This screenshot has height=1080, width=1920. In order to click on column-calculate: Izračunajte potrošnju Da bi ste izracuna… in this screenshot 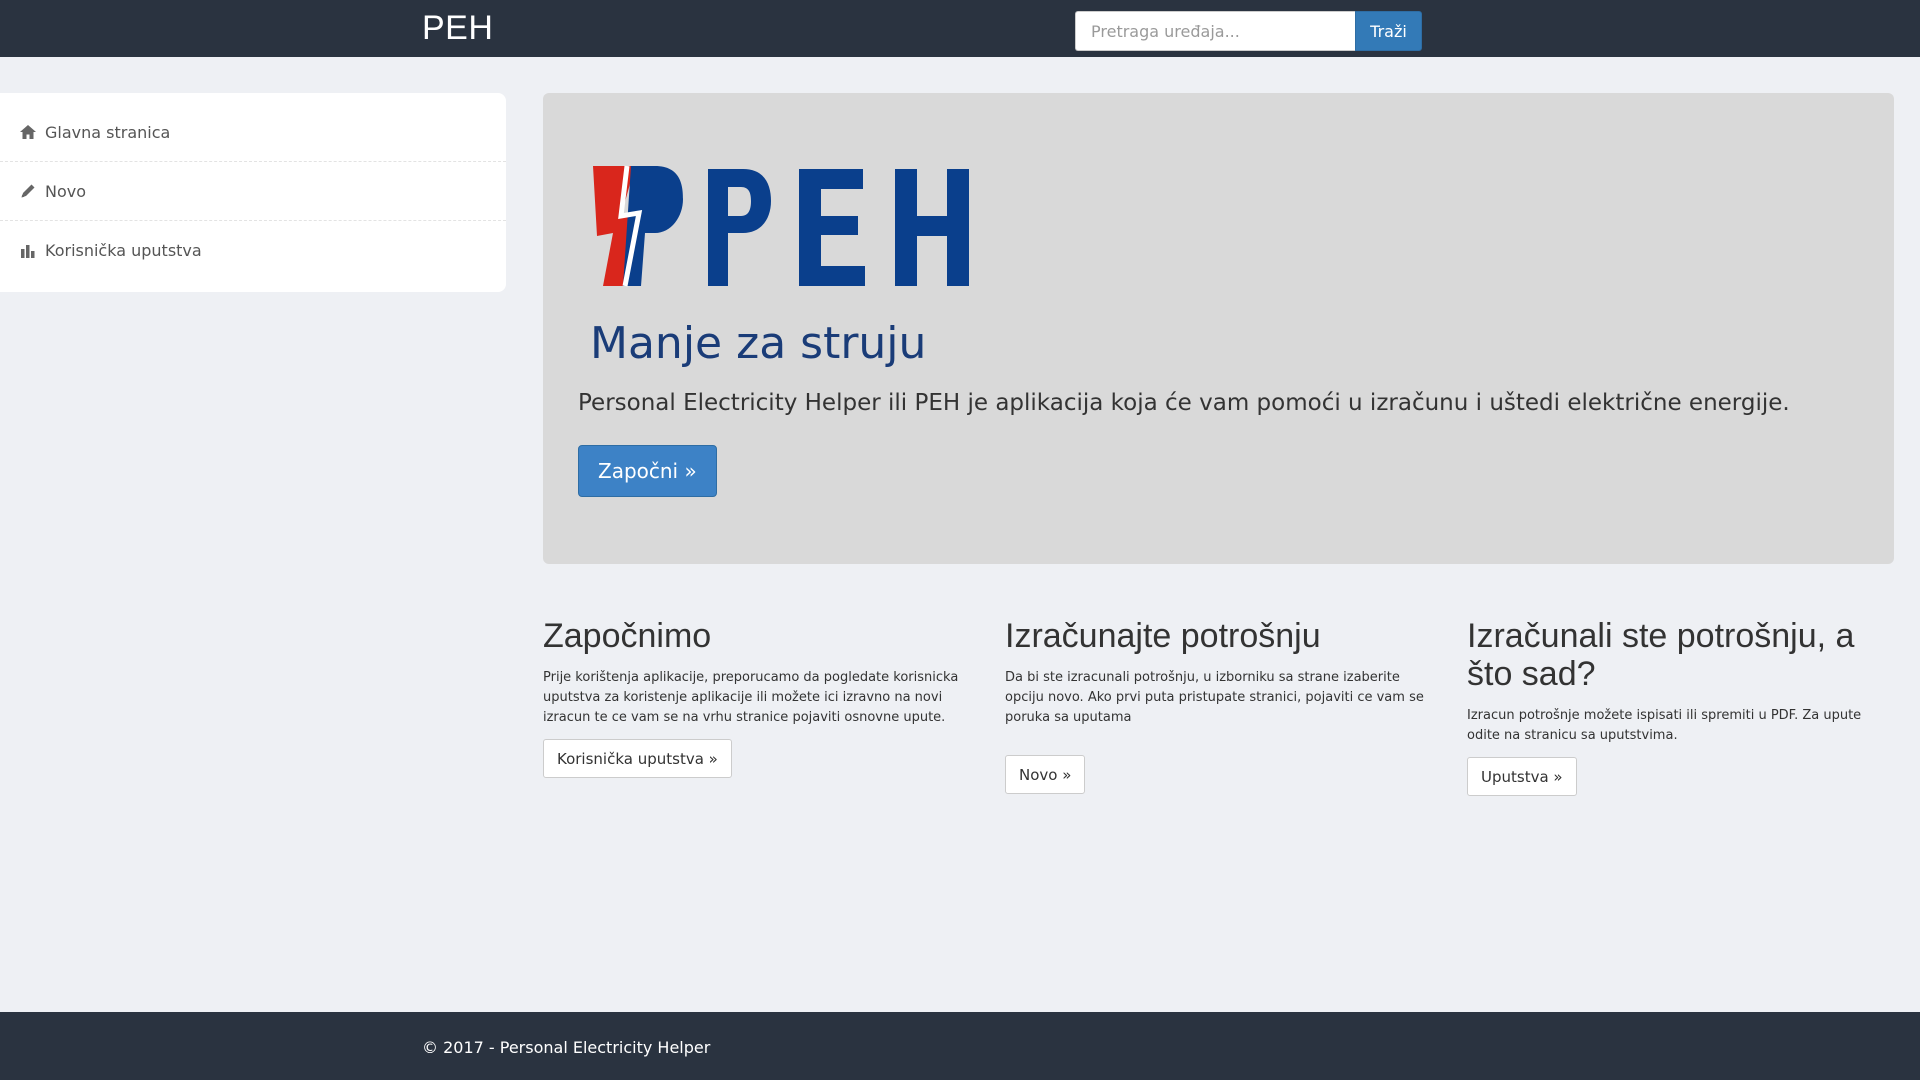, I will do `click(1220, 705)`.